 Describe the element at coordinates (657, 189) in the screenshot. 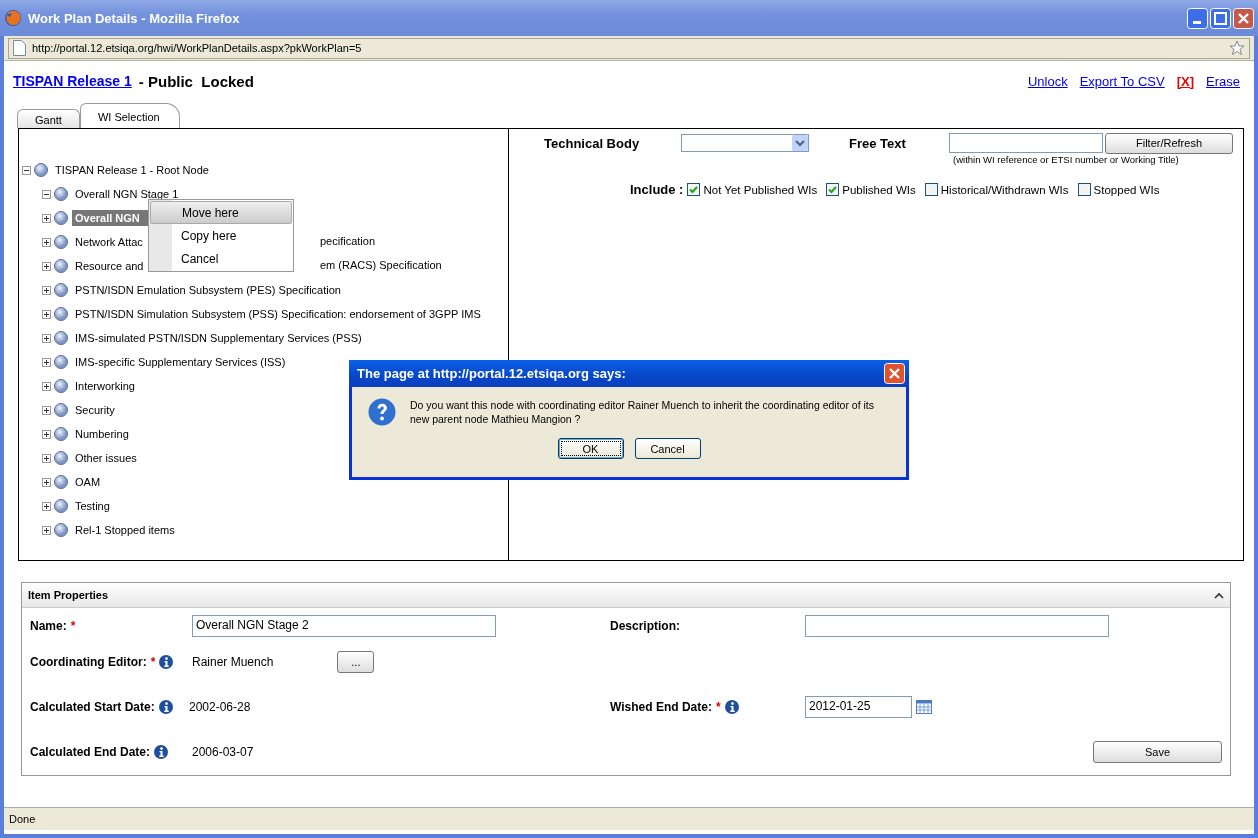

I see `include-label: Include :` at that location.